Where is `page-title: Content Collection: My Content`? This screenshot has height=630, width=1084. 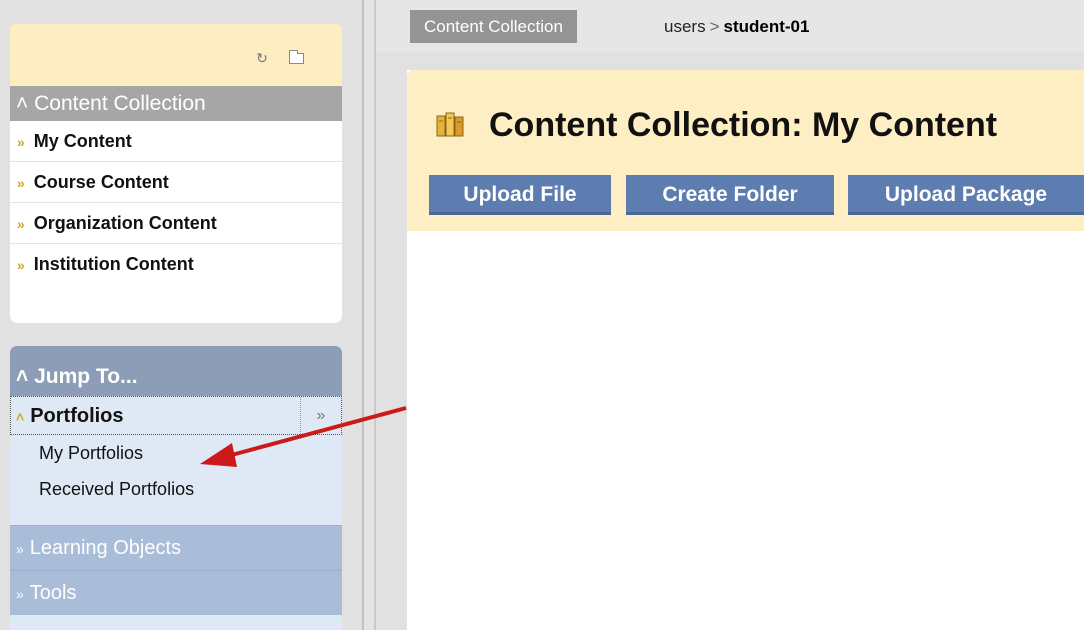
page-title: Content Collection: My Content is located at coordinates (743, 125).